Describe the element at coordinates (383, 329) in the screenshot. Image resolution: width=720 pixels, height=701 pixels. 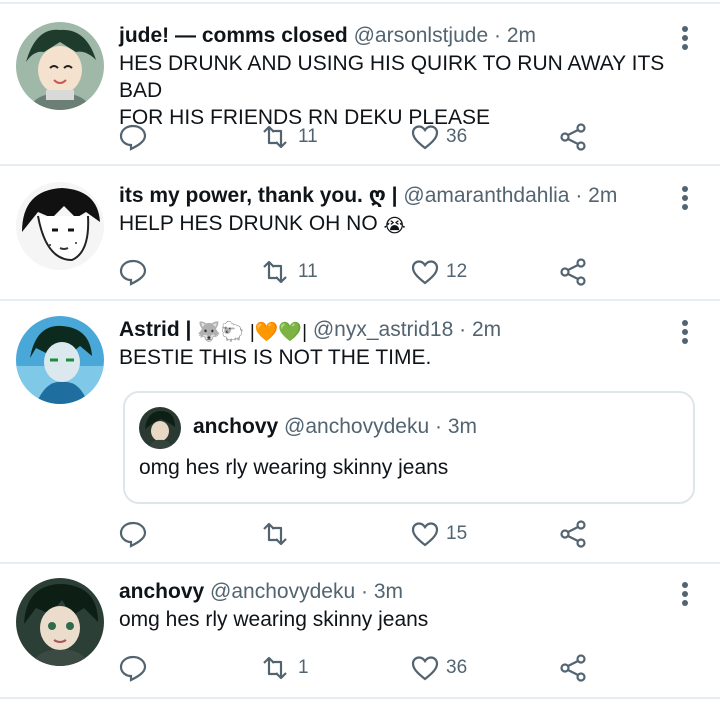
I see `handle: @nyx_astrid18` at that location.